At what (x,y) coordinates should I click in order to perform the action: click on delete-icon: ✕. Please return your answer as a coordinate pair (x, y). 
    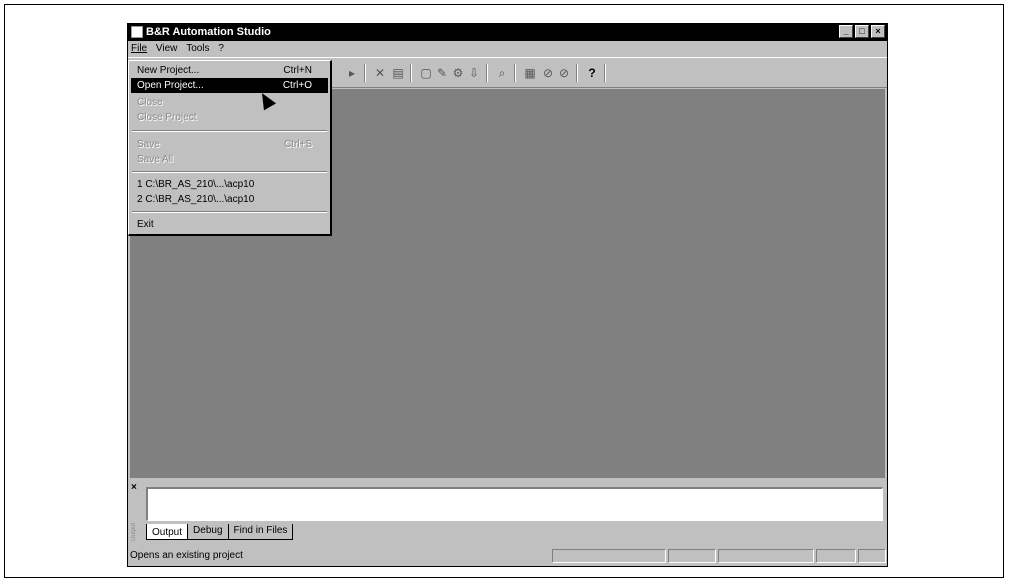
    Looking at the image, I should click on (380, 73).